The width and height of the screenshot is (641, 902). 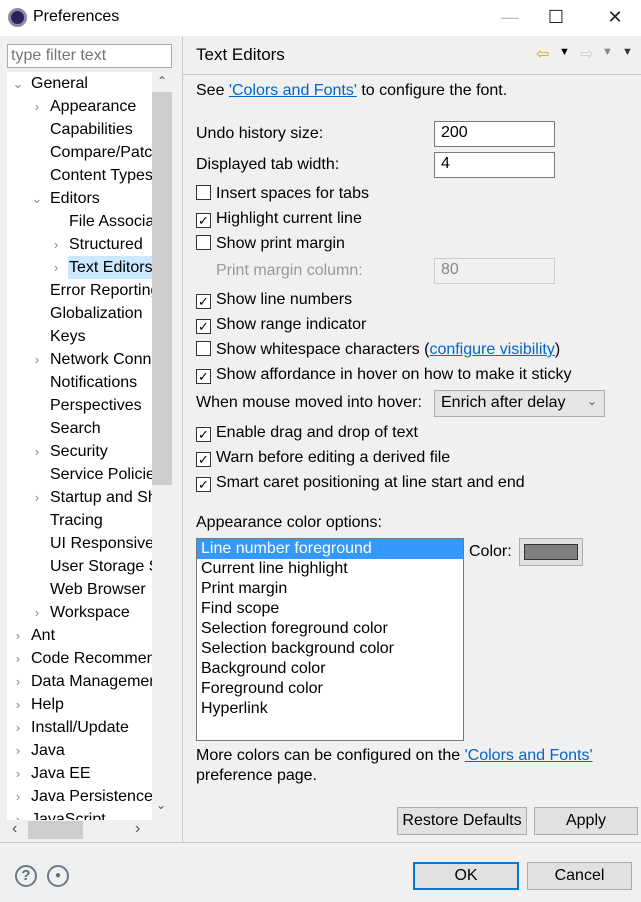 What do you see at coordinates (293, 90) in the screenshot?
I see `colors-fonts-link: 'Colors and Fonts'` at bounding box center [293, 90].